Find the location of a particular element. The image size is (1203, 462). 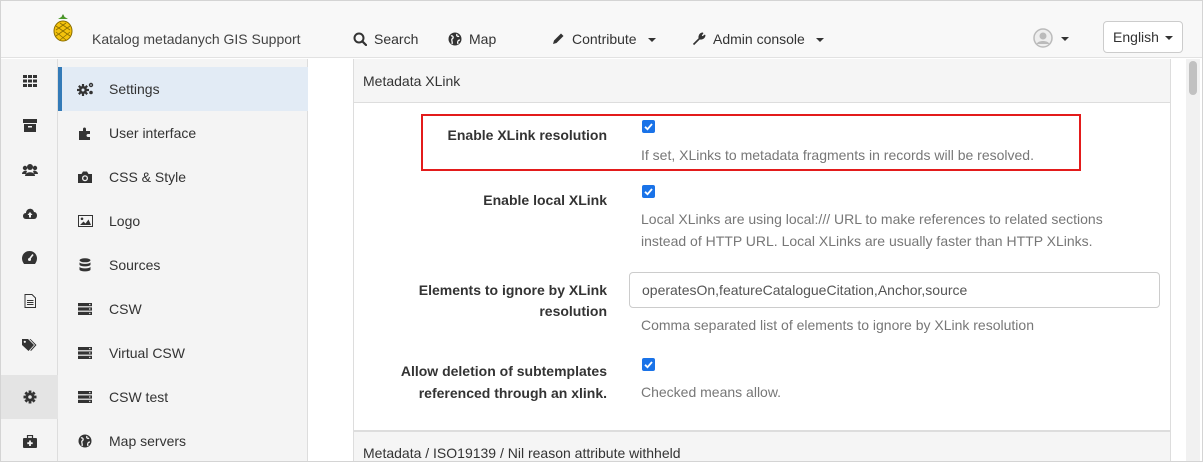

page-scrollbar is located at coordinates (1193, 260).